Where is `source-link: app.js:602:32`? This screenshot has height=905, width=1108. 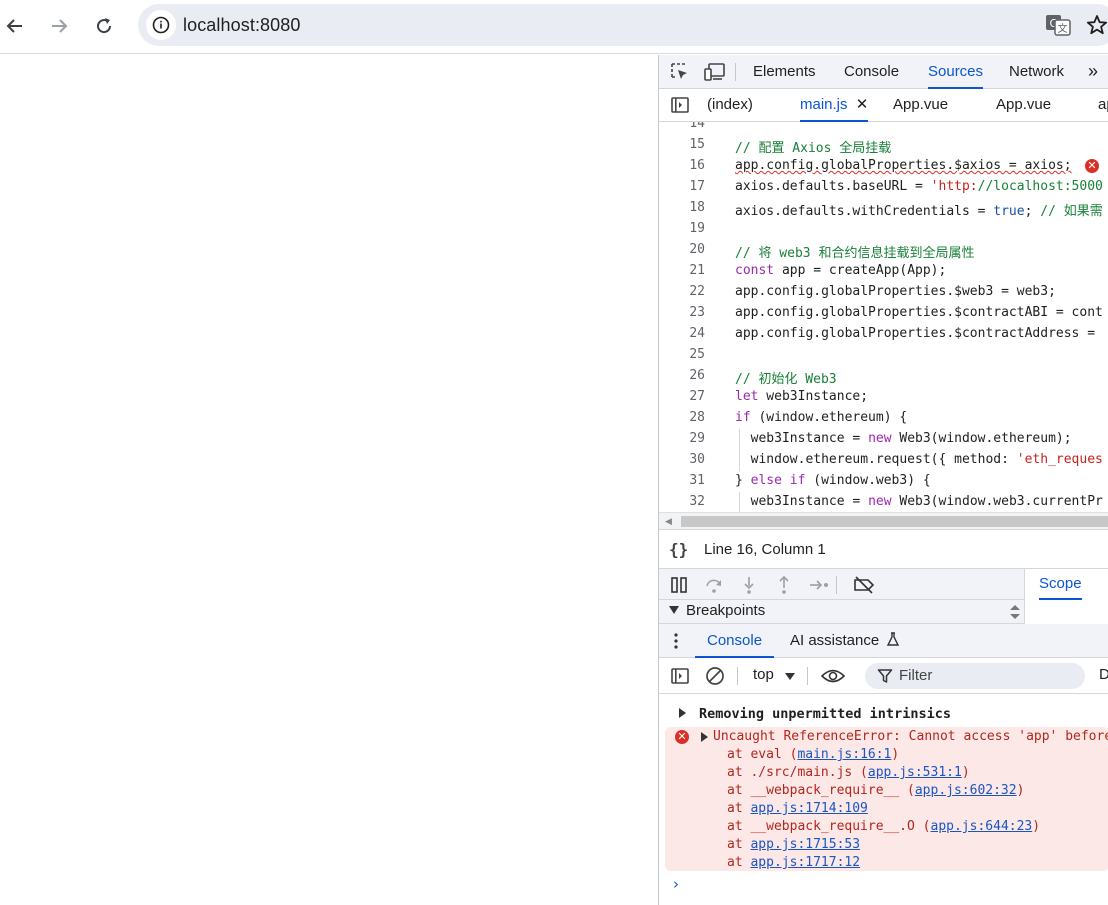
source-link: app.js:602:32 is located at coordinates (966, 790).